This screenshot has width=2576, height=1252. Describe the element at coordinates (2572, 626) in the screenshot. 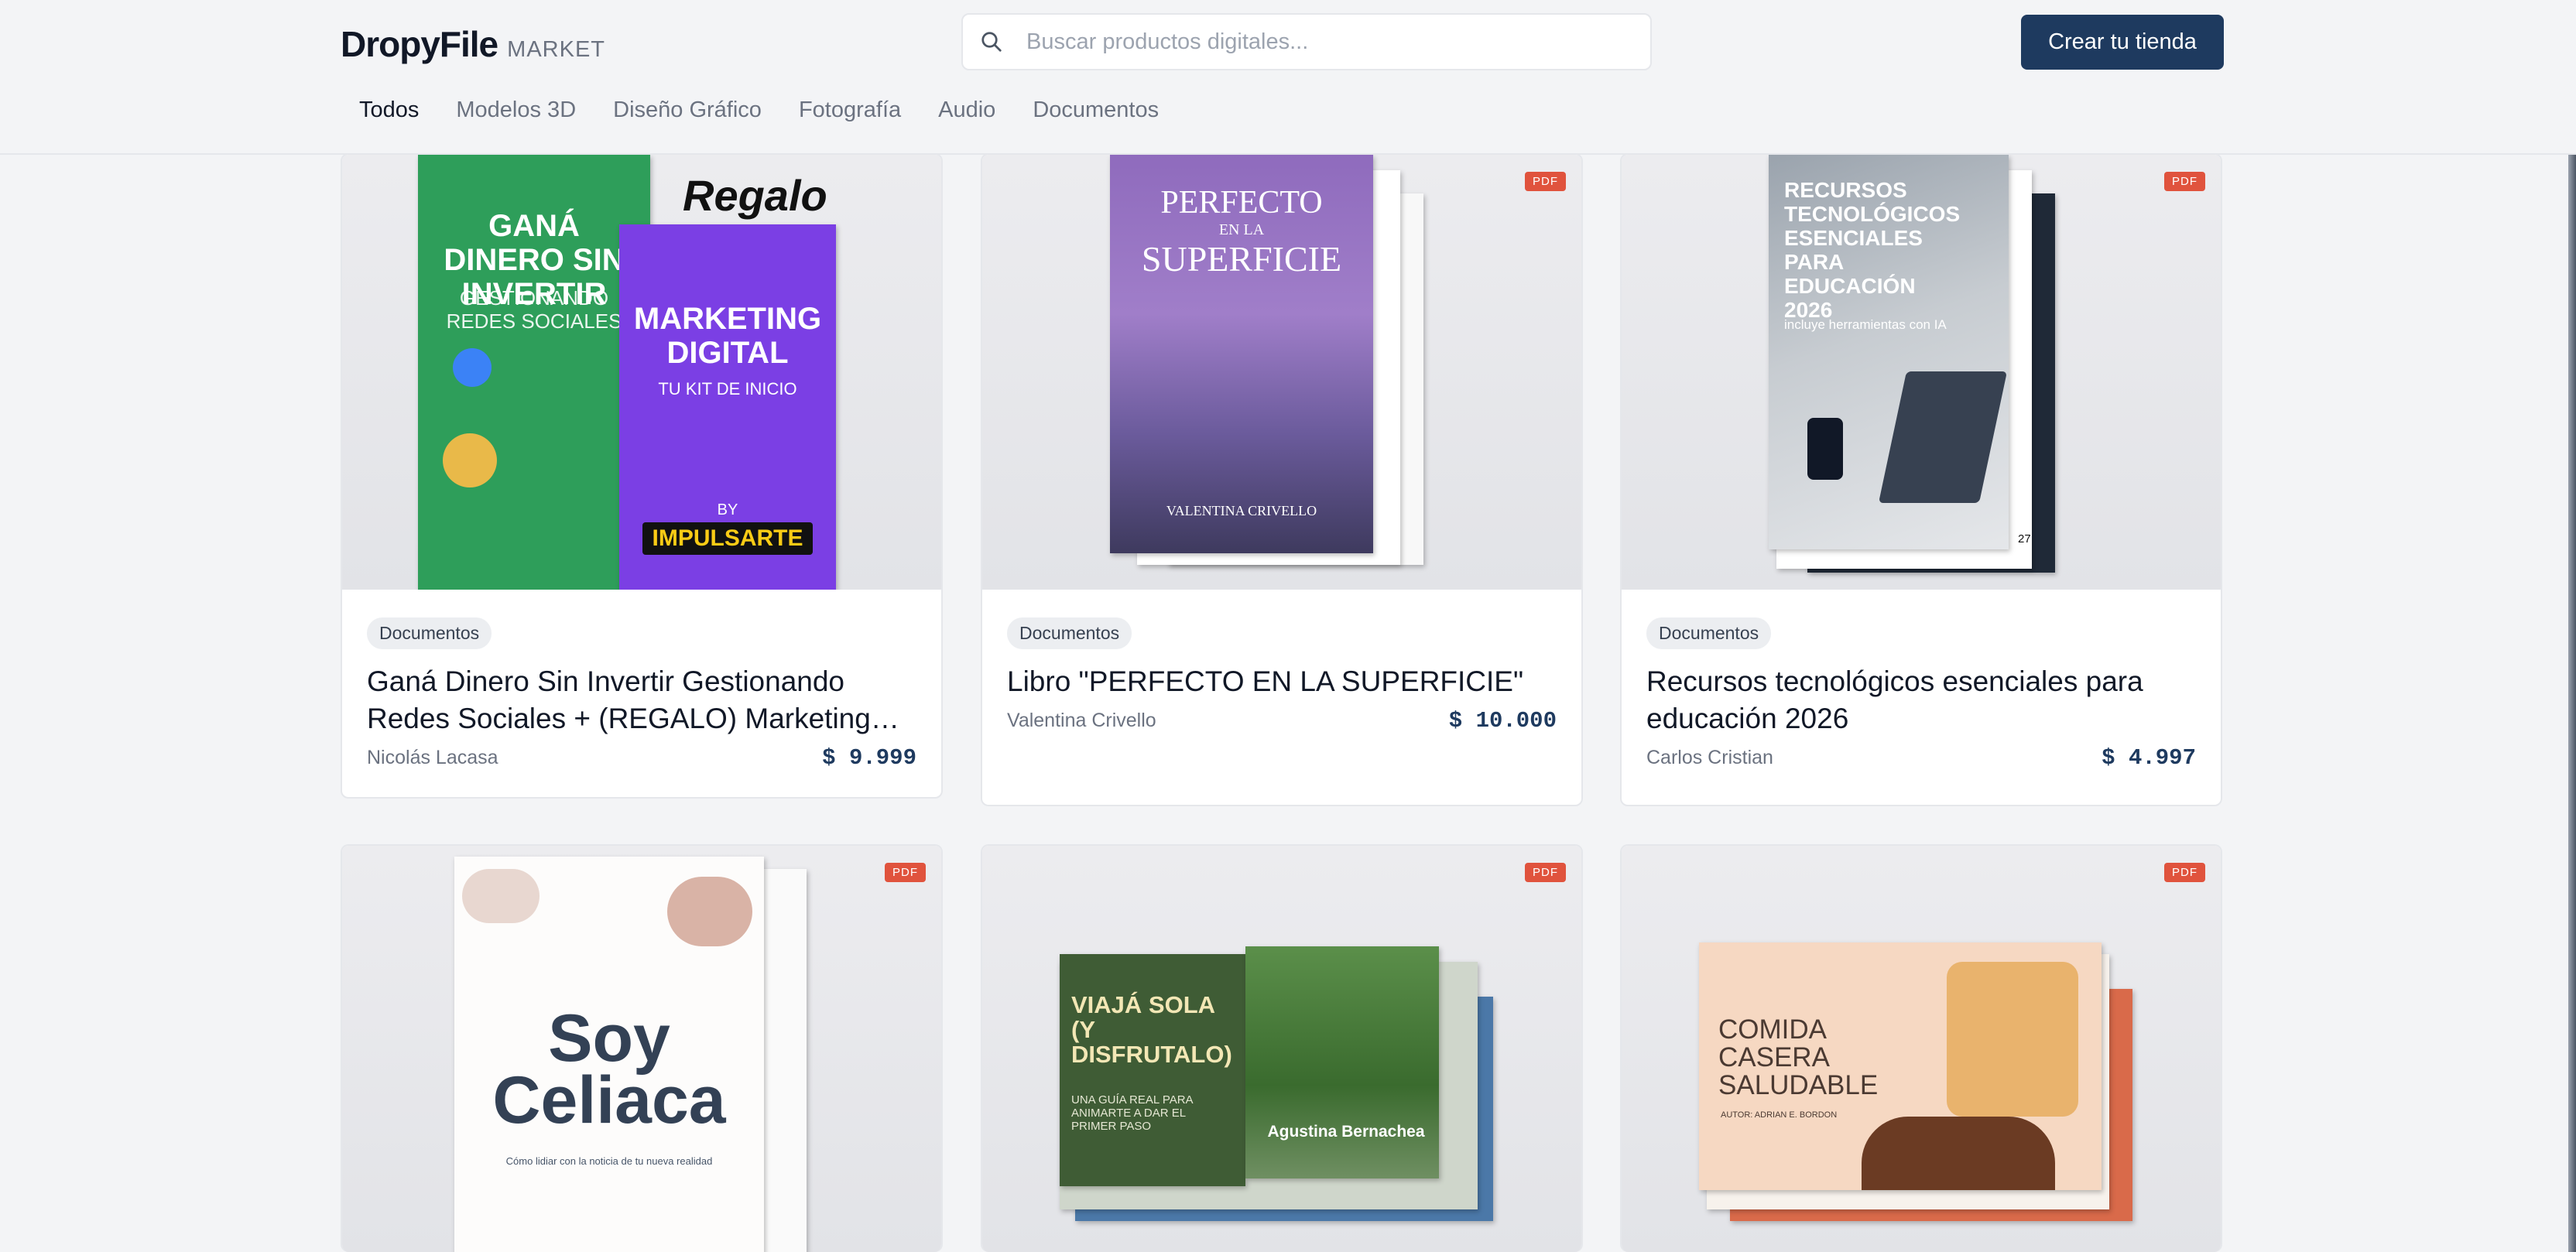

I see `window-edge` at that location.